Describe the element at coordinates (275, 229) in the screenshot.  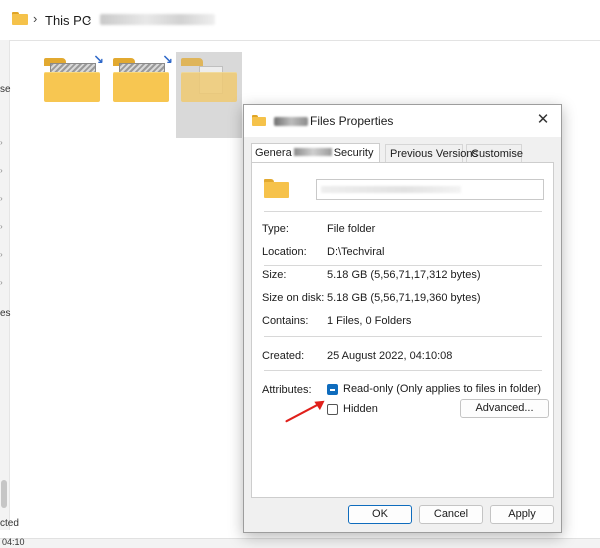
I see `type-label: Type:` at that location.